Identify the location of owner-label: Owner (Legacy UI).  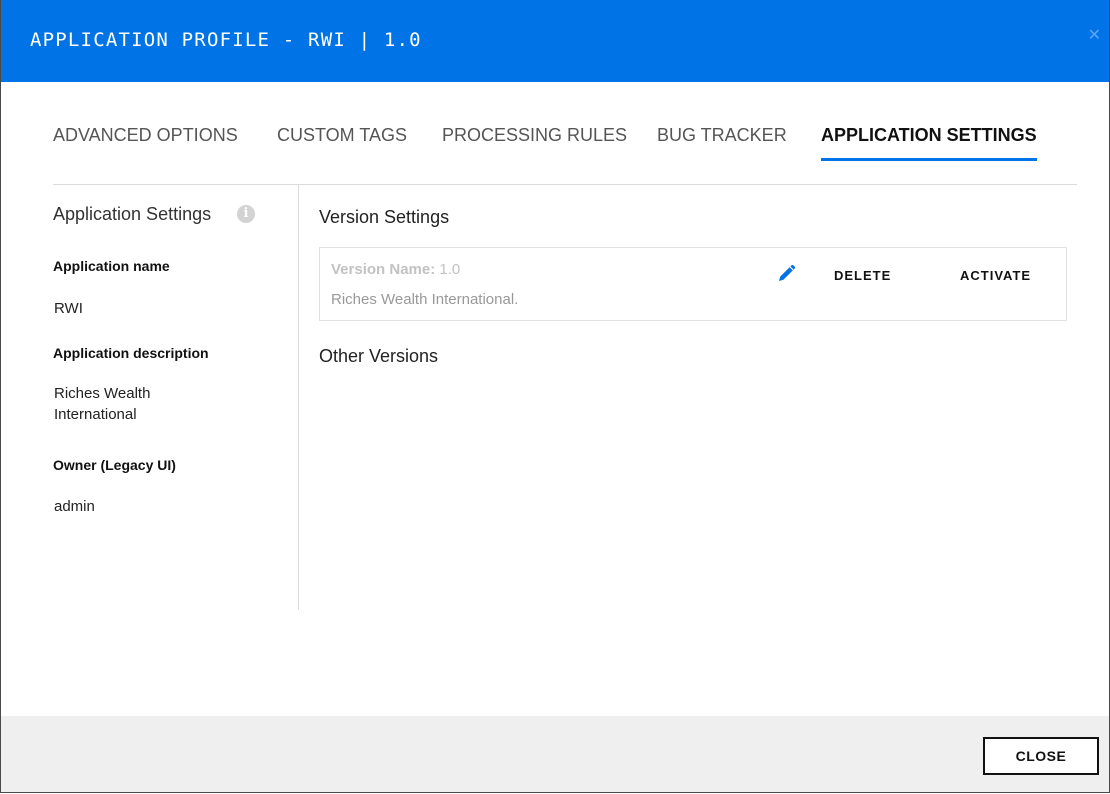
(114, 465).